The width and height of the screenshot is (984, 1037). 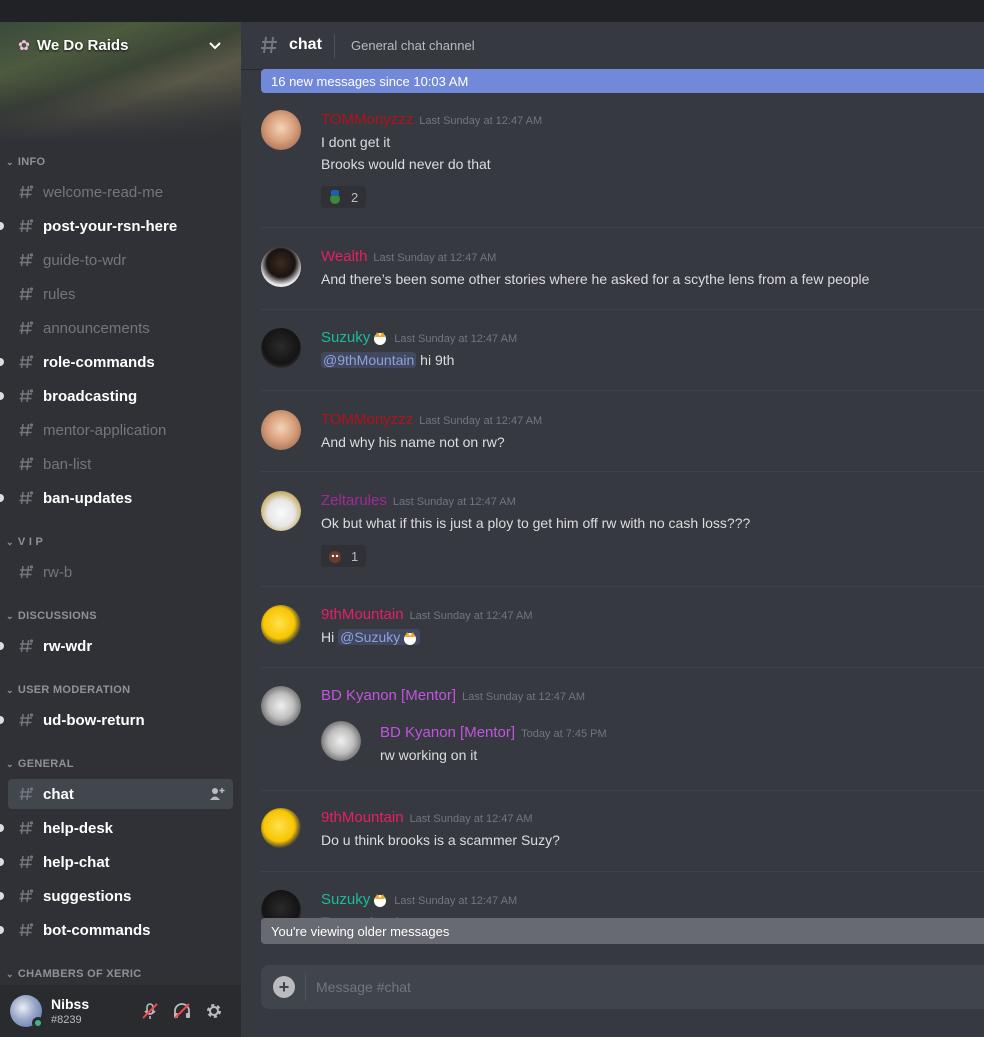 I want to click on user-mention: @9thMountain, so click(x=369, y=360).